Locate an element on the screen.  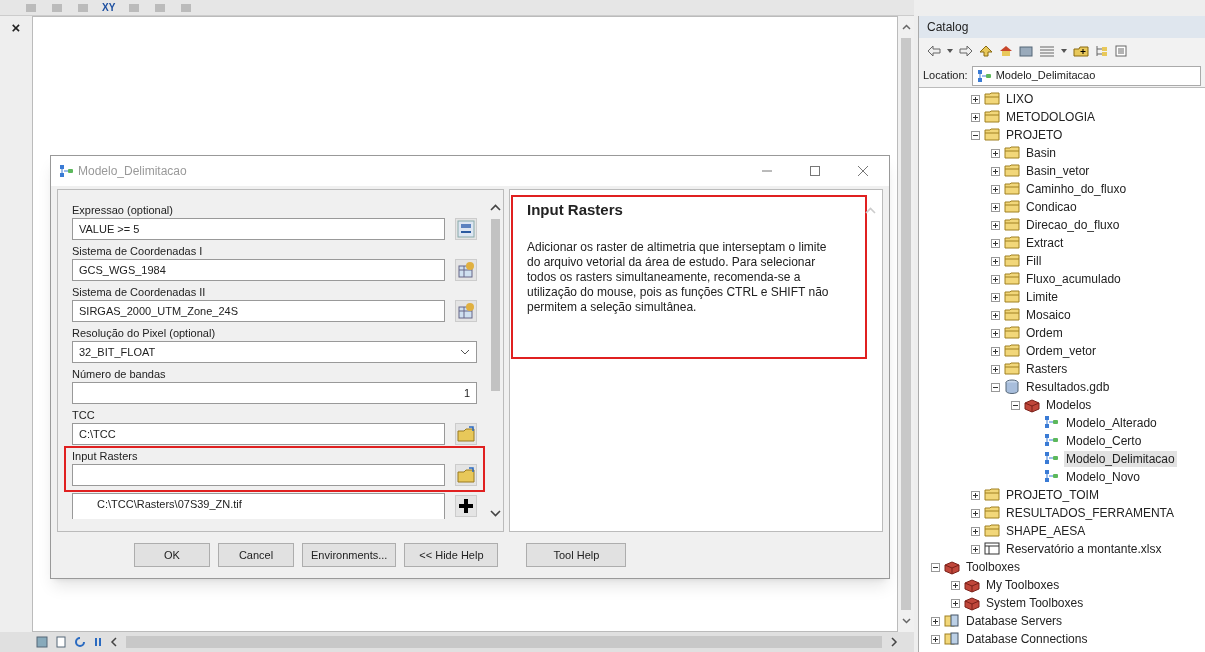
chevron-right-icon is located at coordinates (894, 642).